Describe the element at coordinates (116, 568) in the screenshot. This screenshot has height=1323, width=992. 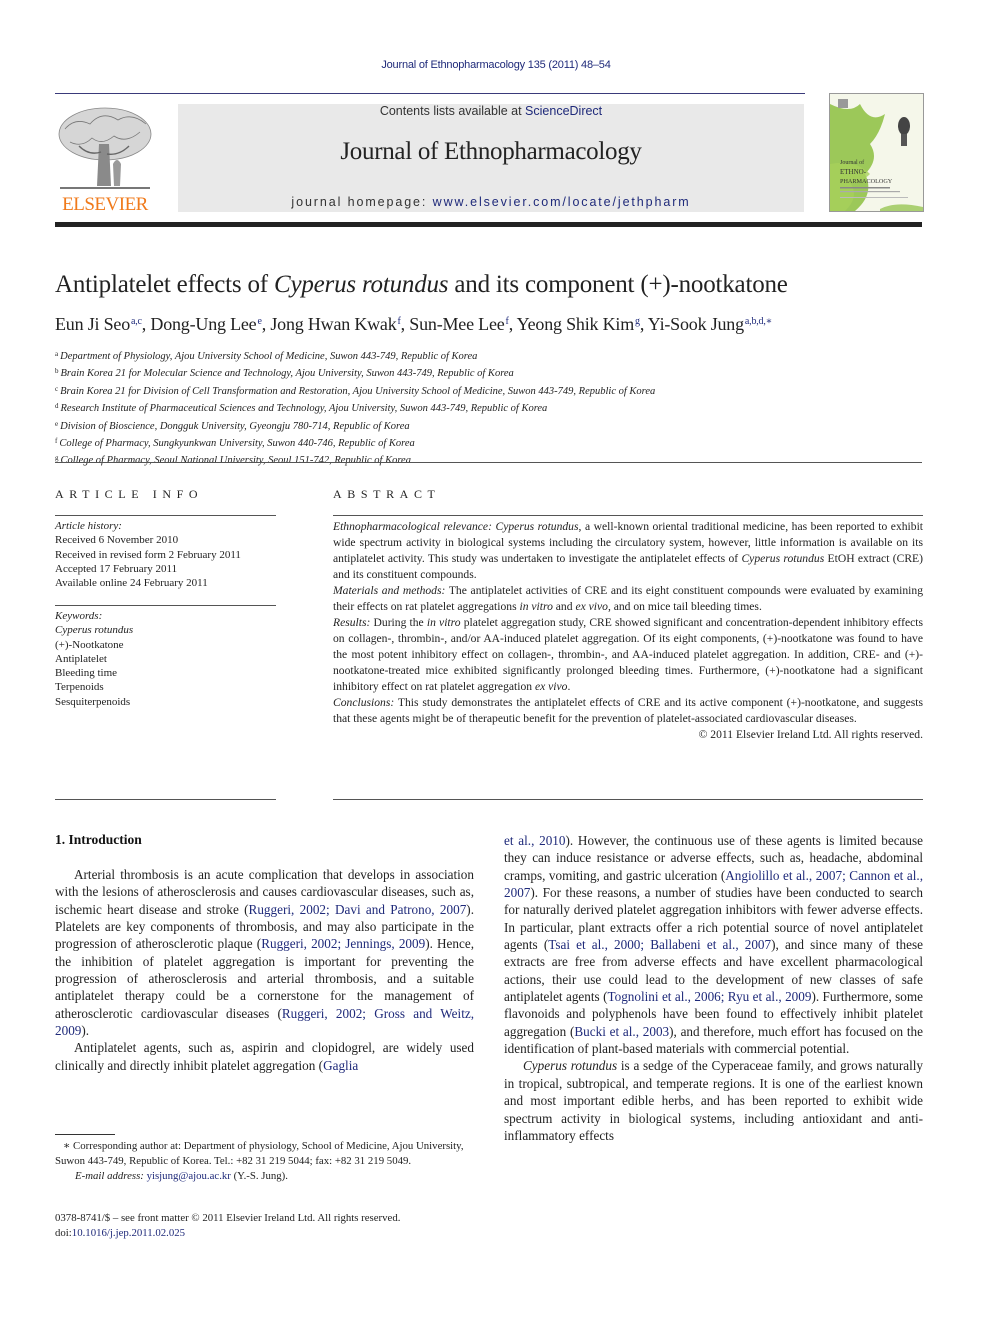
I see `history-item: Accepted 17 February 2011` at that location.